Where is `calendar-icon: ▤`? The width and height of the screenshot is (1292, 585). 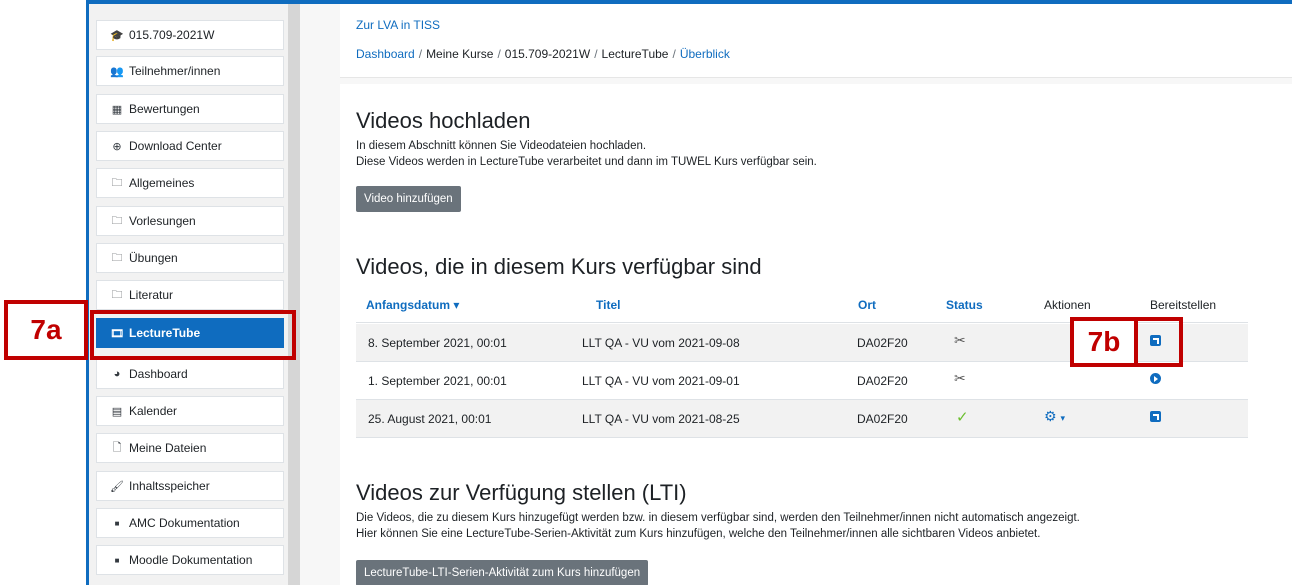 calendar-icon: ▤ is located at coordinates (117, 411).